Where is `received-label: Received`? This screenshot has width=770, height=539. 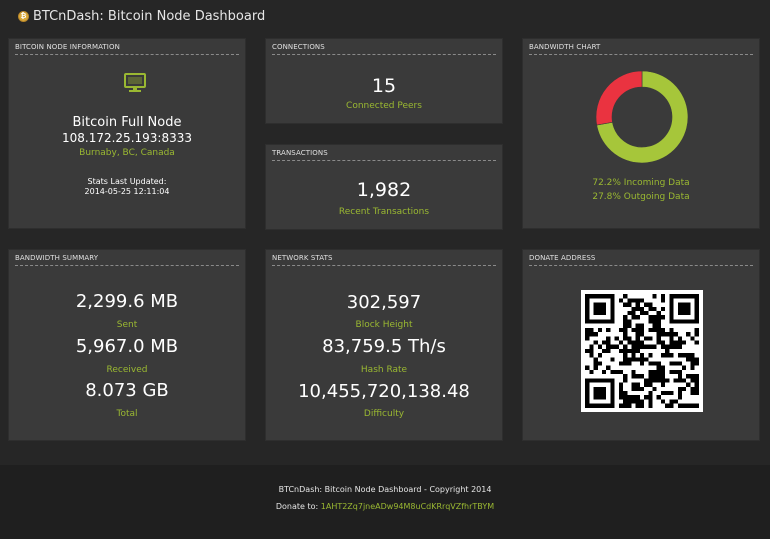
received-label: Received is located at coordinates (127, 370).